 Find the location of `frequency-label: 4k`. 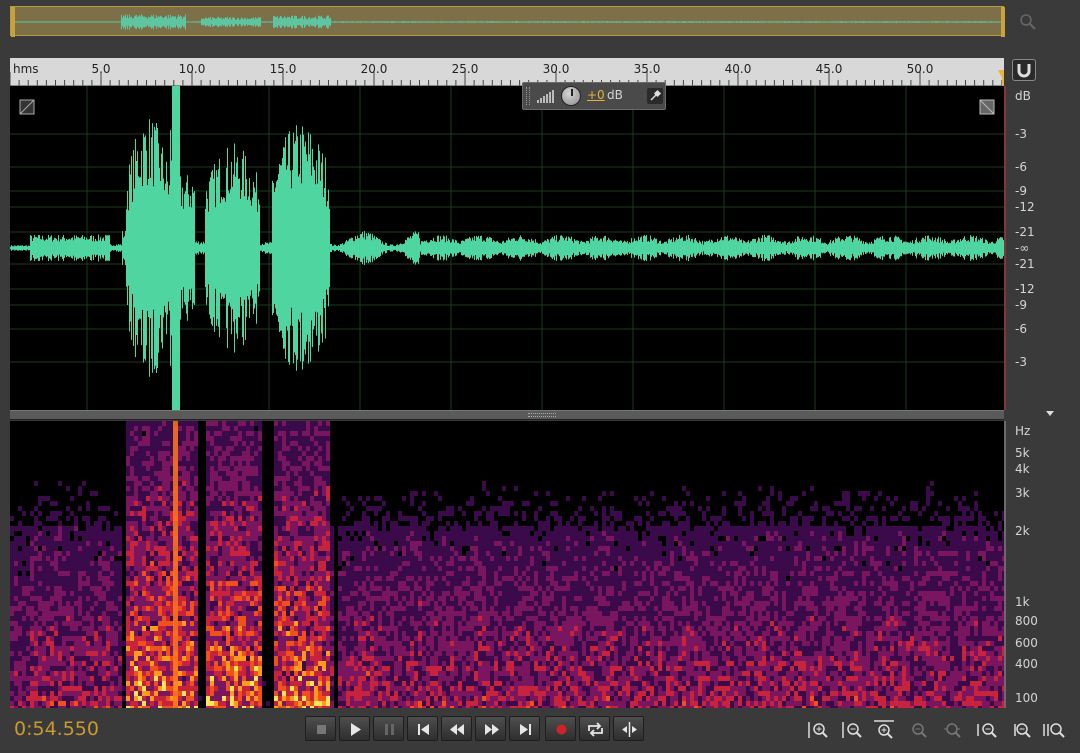

frequency-label: 4k is located at coordinates (1022, 469).